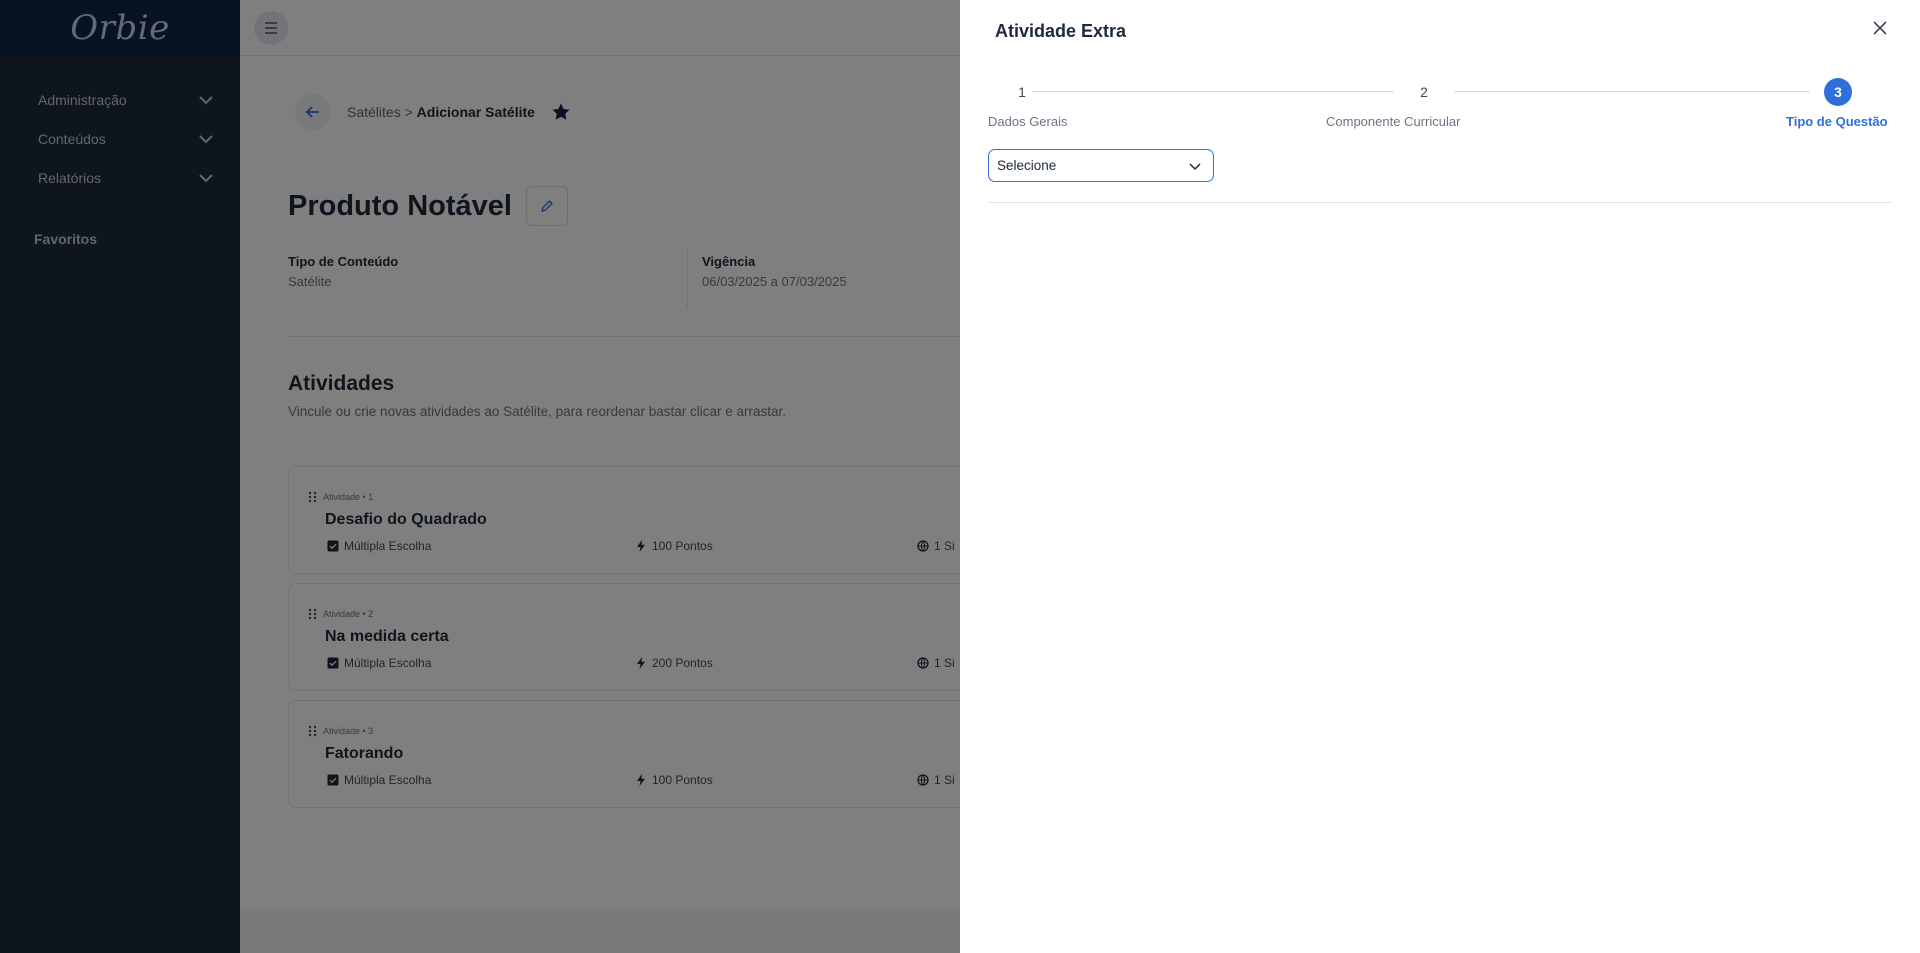 The width and height of the screenshot is (1920, 953). I want to click on close-icon, so click(1880, 28).